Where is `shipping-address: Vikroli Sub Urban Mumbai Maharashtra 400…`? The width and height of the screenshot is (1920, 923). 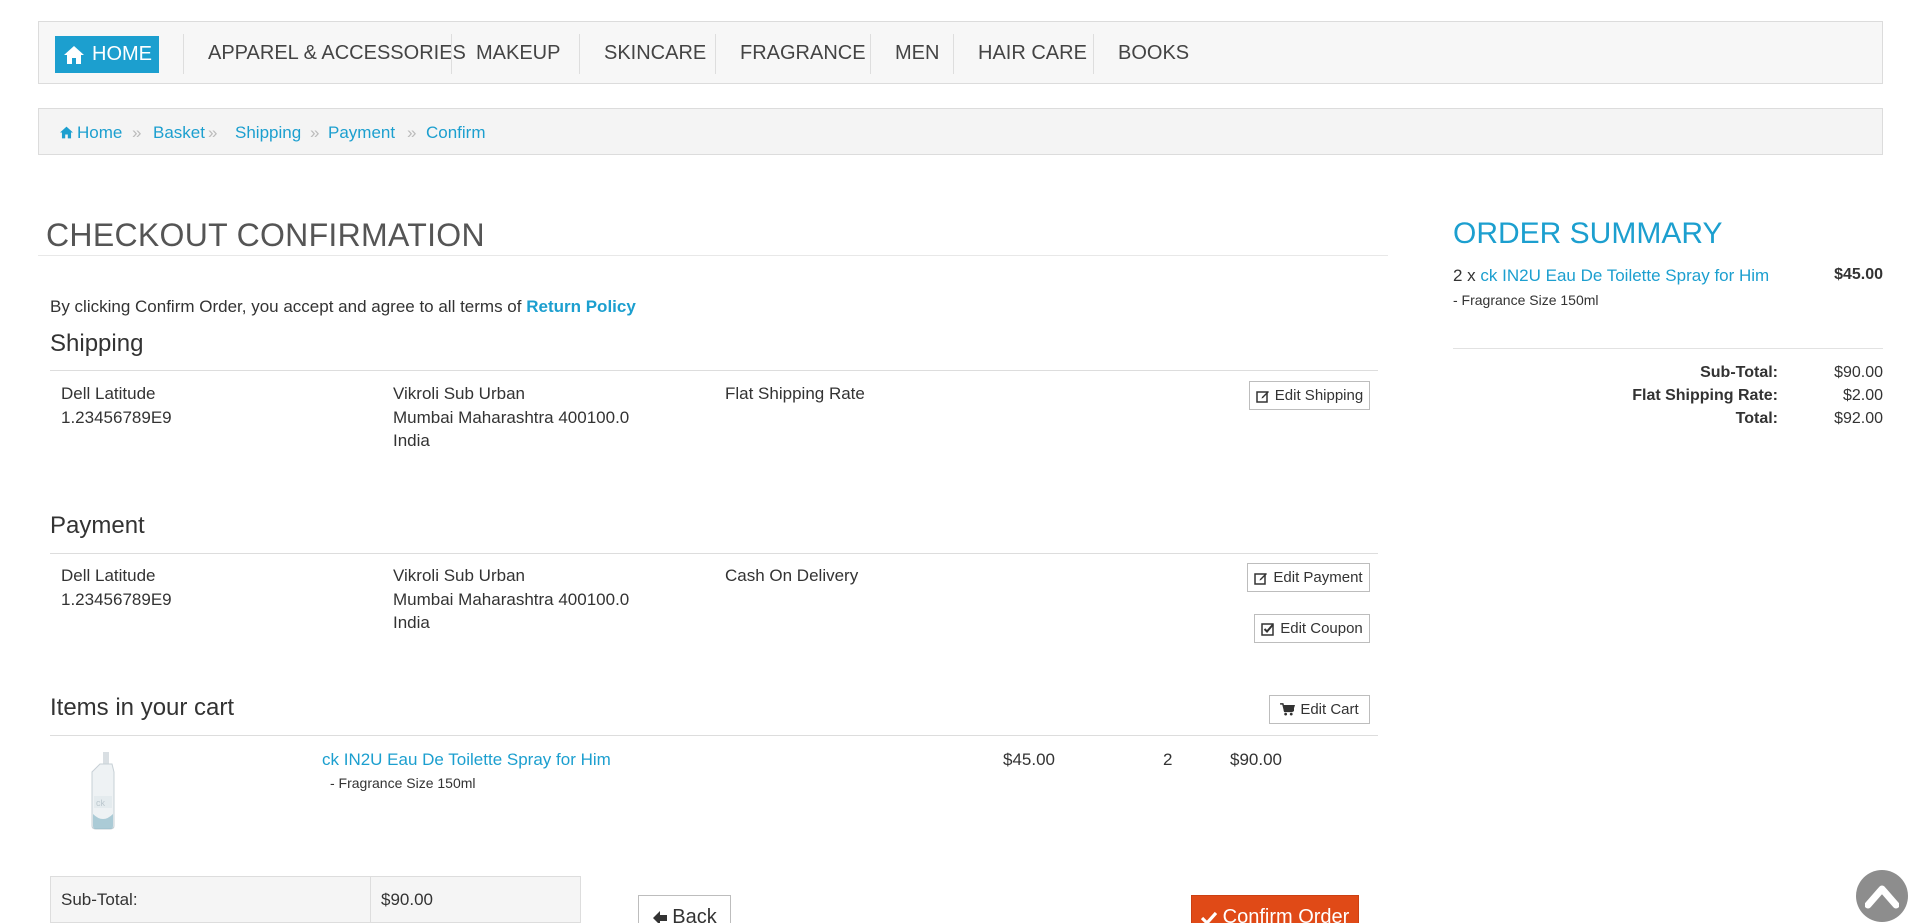 shipping-address: Vikroli Sub Urban Mumbai Maharashtra 400… is located at coordinates (511, 417).